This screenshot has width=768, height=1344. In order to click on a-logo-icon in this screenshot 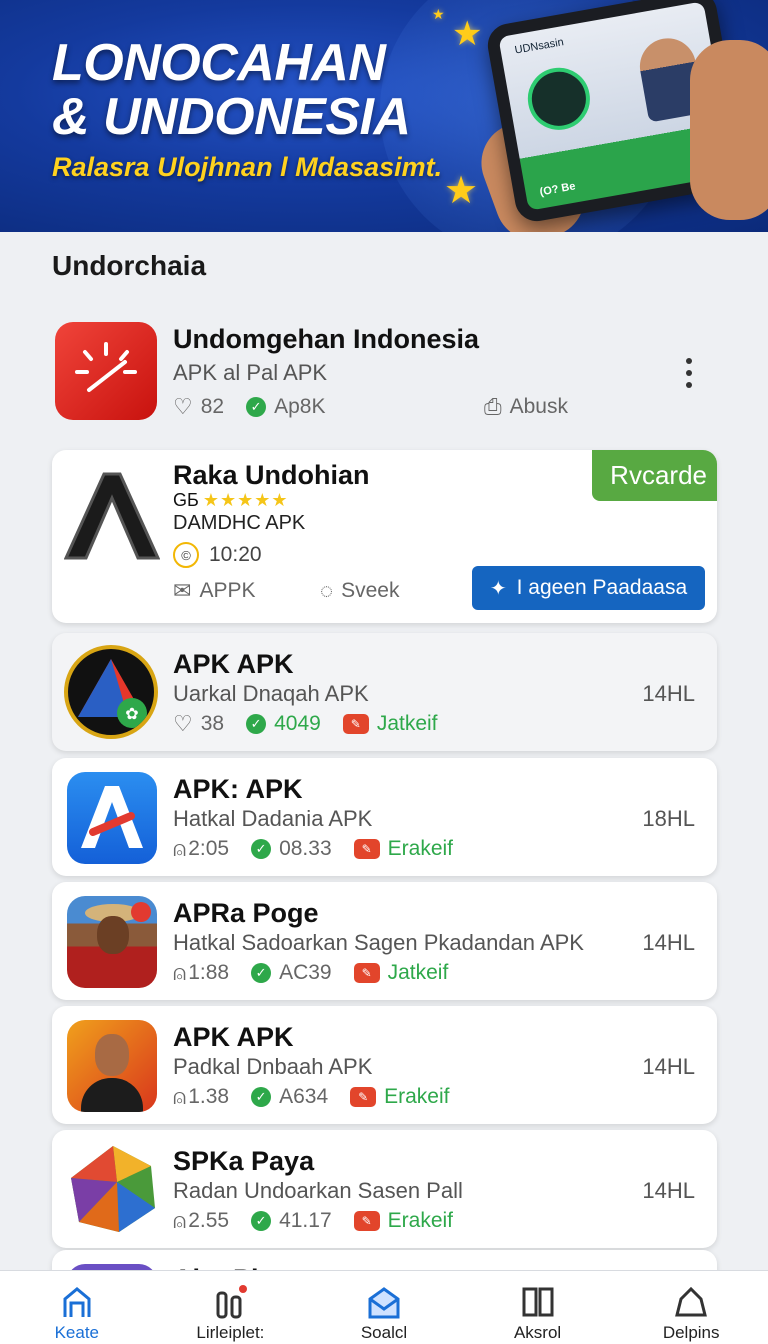, I will do `click(112, 818)`.